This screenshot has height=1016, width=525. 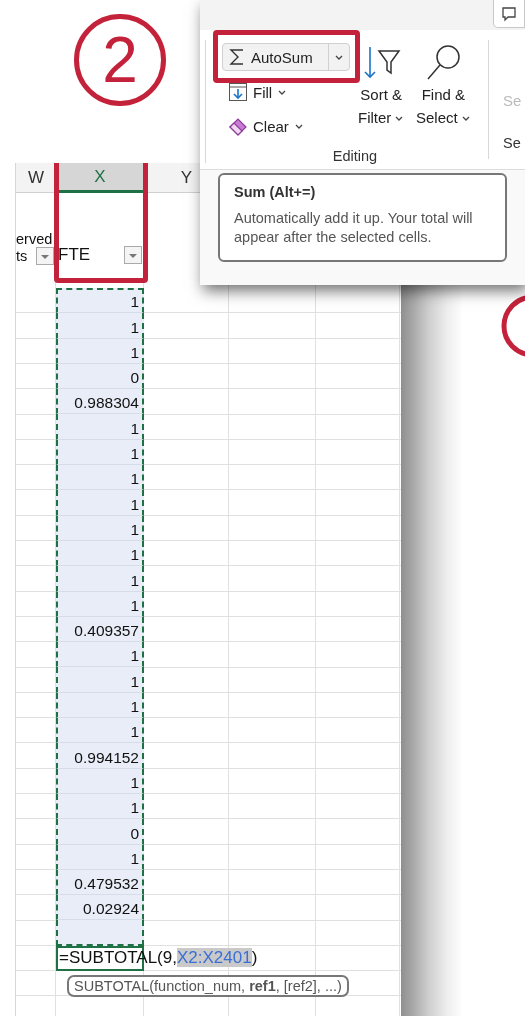 I want to click on header-text: ts, so click(x=22, y=256).